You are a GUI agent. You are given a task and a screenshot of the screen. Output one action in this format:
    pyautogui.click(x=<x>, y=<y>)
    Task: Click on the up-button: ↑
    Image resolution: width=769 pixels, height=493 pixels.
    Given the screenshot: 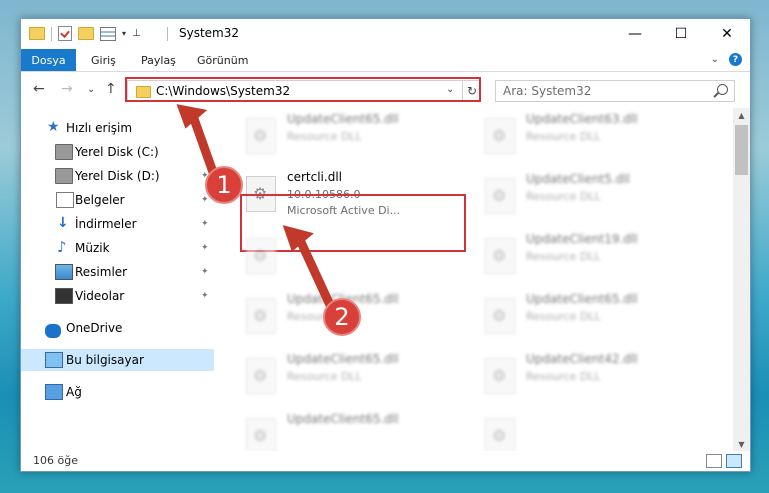 What is the action you would take?
    pyautogui.click(x=111, y=89)
    